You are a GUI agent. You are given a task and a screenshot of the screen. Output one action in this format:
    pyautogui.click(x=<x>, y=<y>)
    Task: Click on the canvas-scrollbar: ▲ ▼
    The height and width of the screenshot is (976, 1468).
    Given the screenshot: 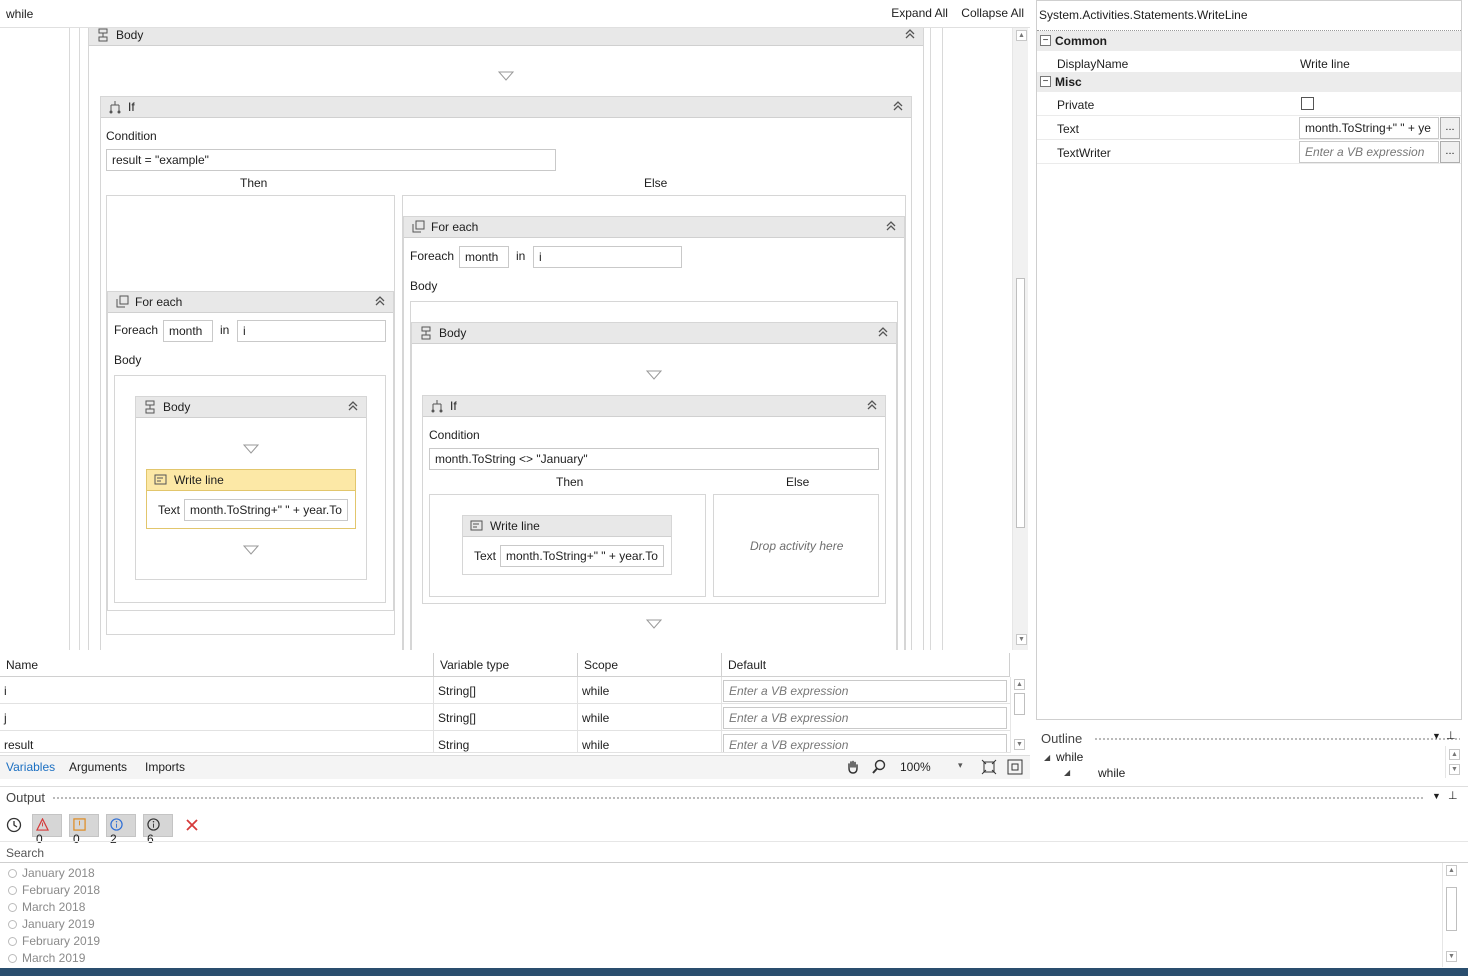 What is the action you would take?
    pyautogui.click(x=1020, y=339)
    